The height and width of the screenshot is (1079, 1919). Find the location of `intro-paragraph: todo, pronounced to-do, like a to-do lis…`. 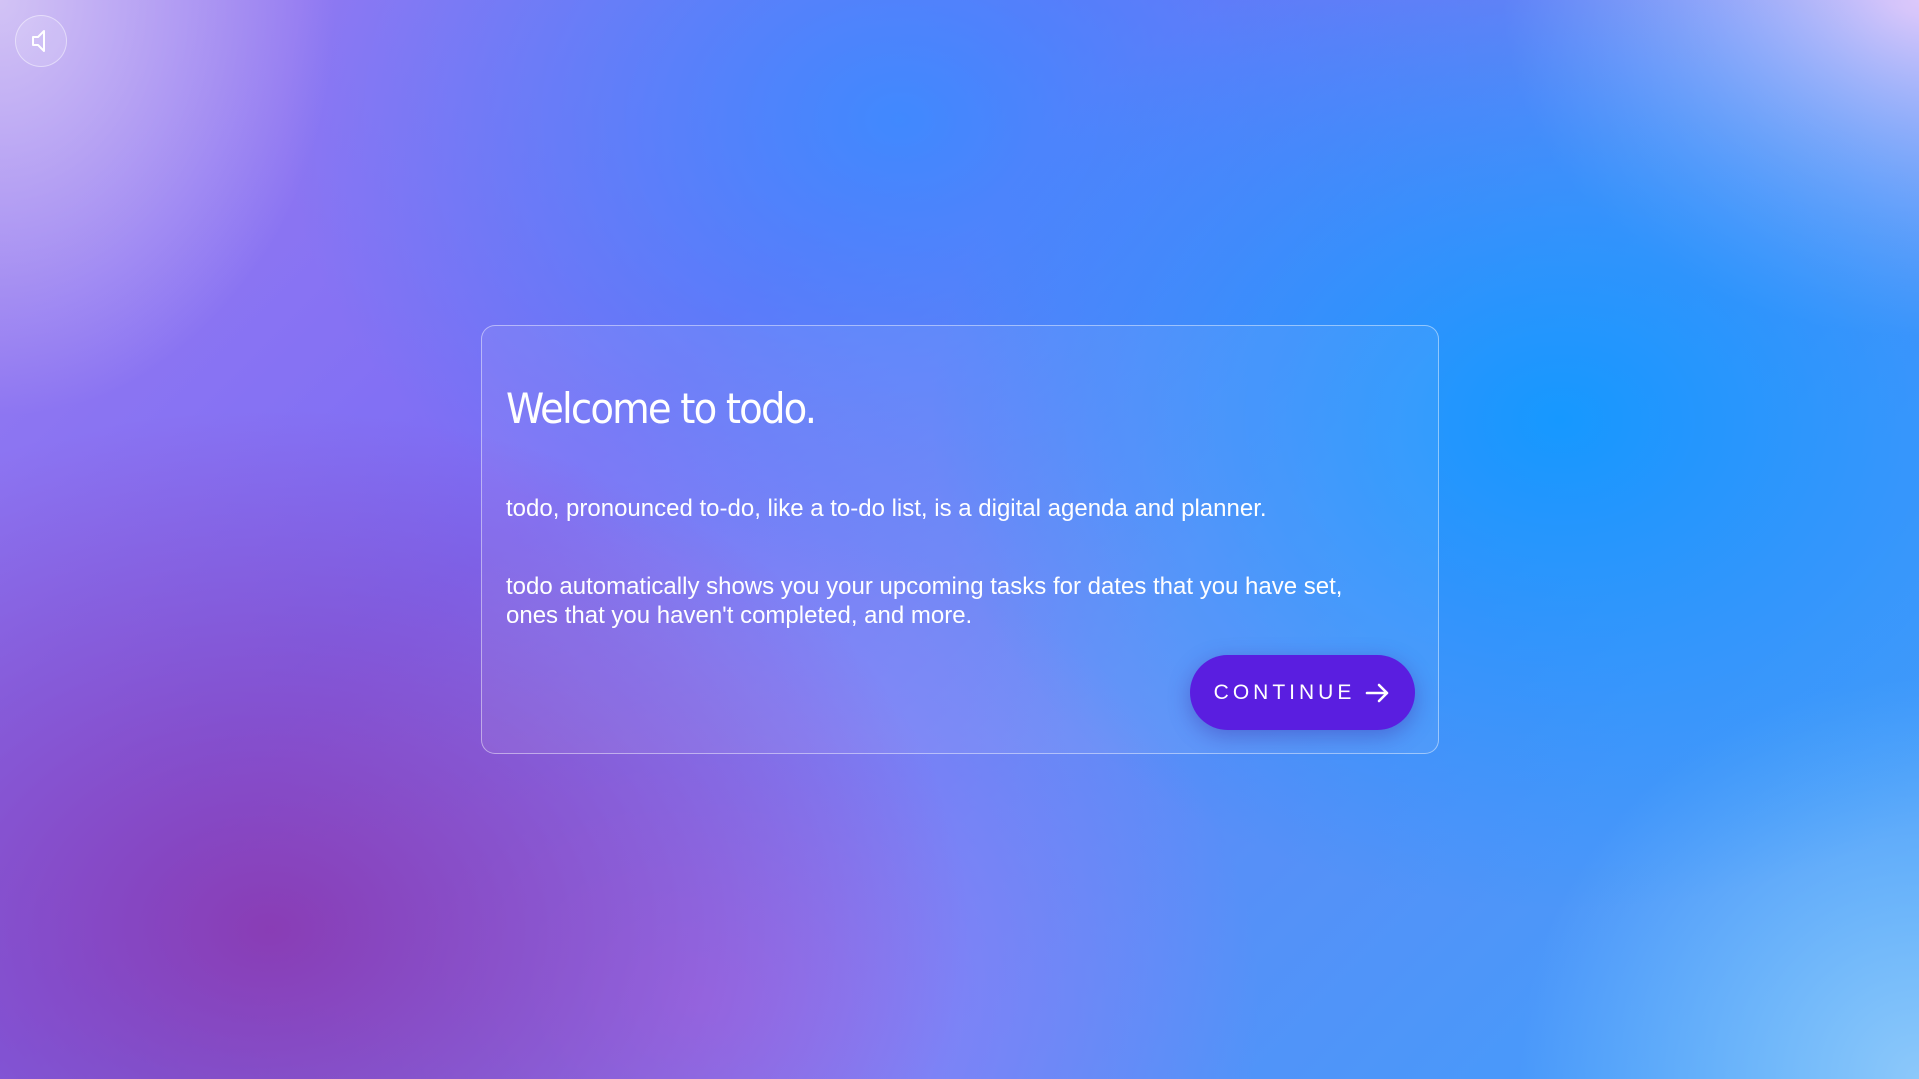

intro-paragraph: todo, pronounced to-do, like a to-do lis… is located at coordinates (886, 508).